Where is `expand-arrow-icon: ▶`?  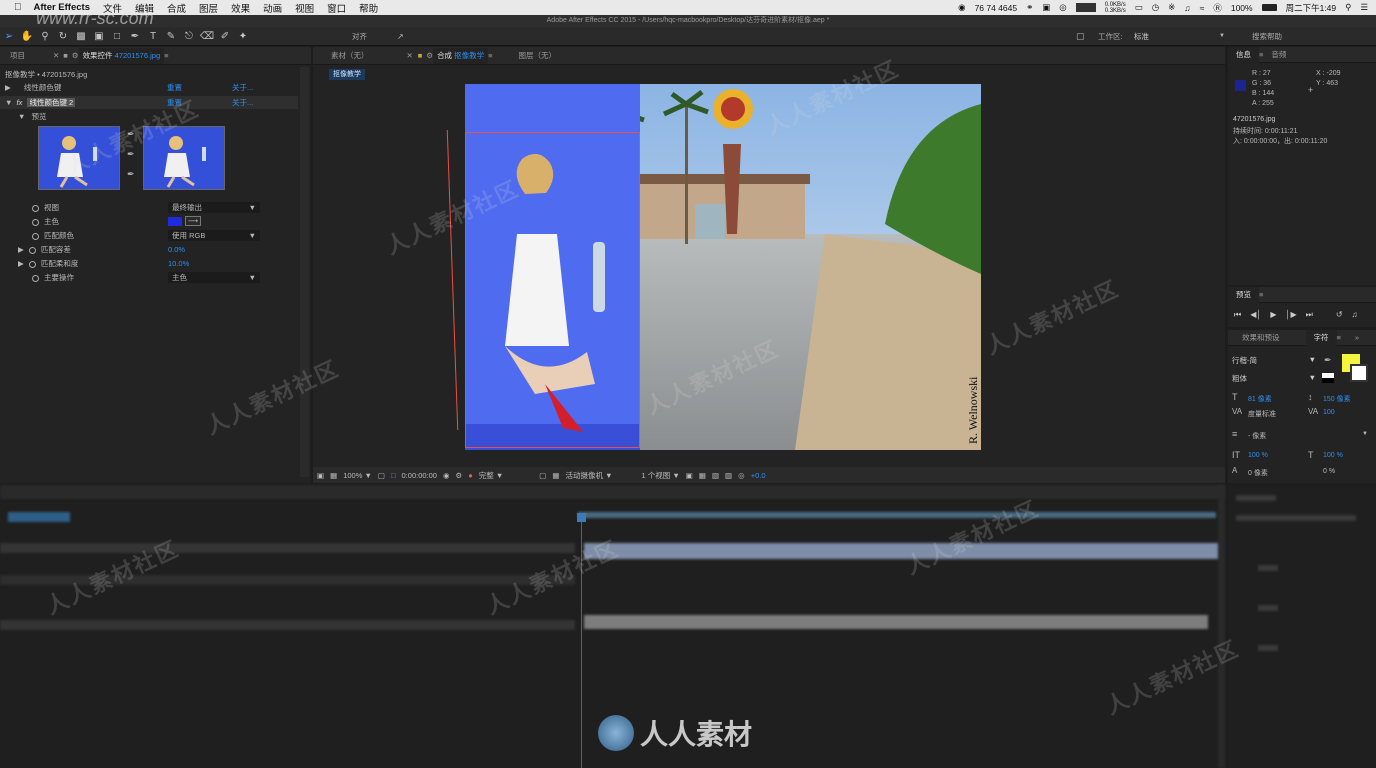 expand-arrow-icon: ▶ is located at coordinates (21, 249).